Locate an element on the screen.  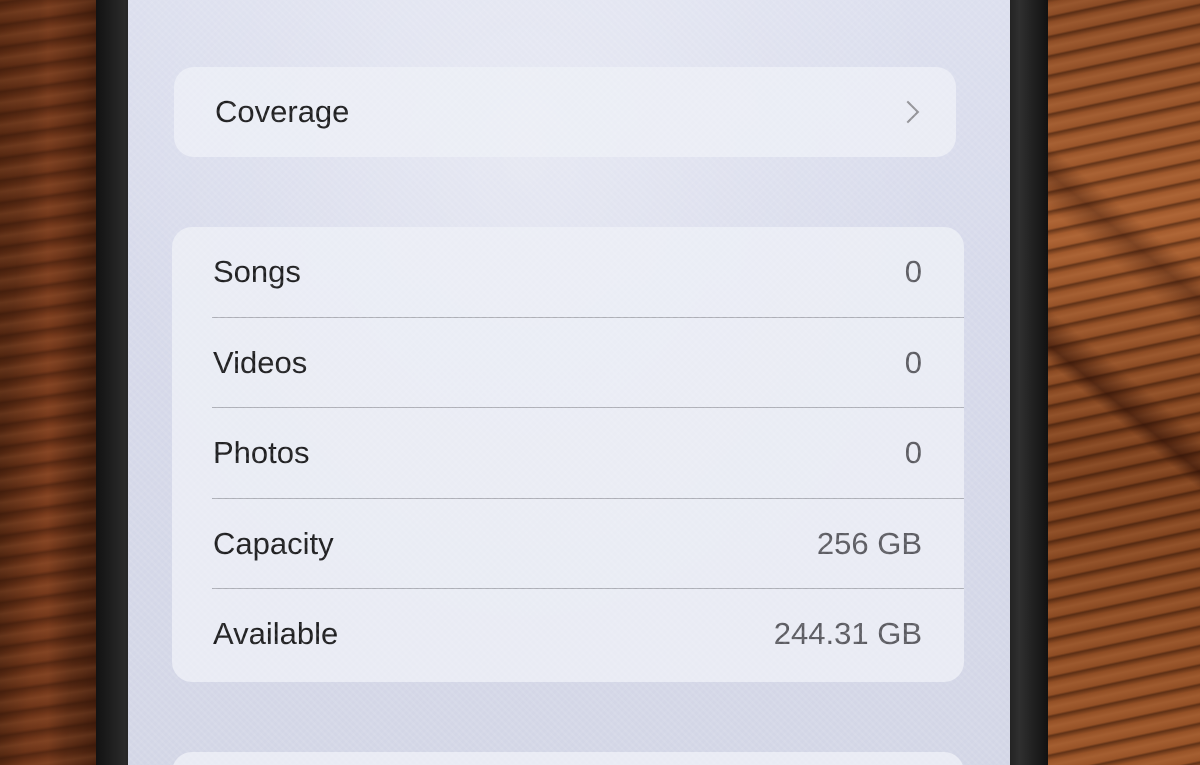
capacity-value: 256 GB is located at coordinates (869, 543).